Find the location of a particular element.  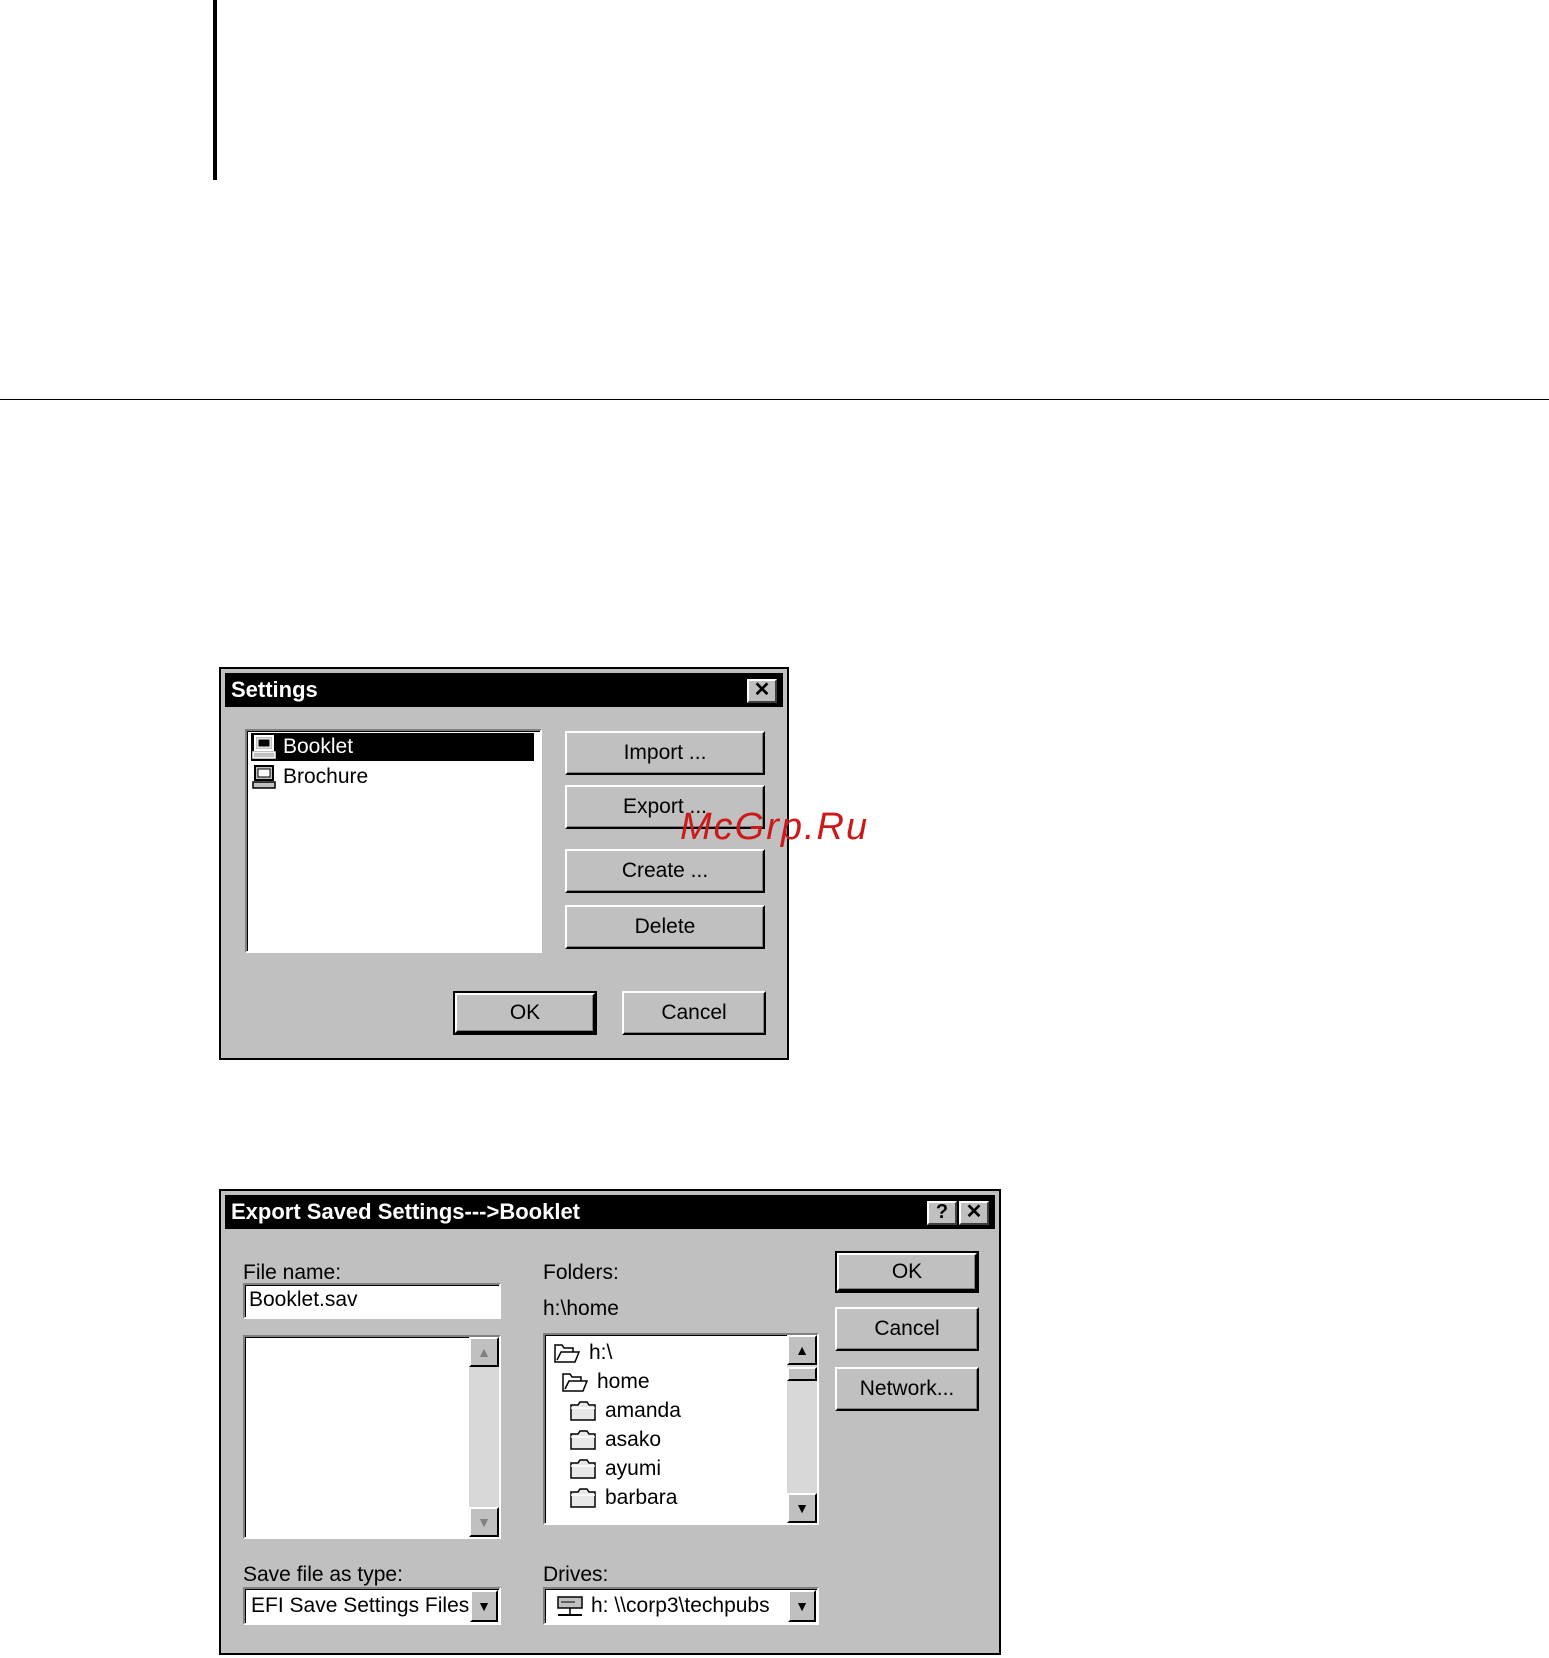

drives-select: h: \\corp3\techpubs ▼ is located at coordinates (681, 1606).